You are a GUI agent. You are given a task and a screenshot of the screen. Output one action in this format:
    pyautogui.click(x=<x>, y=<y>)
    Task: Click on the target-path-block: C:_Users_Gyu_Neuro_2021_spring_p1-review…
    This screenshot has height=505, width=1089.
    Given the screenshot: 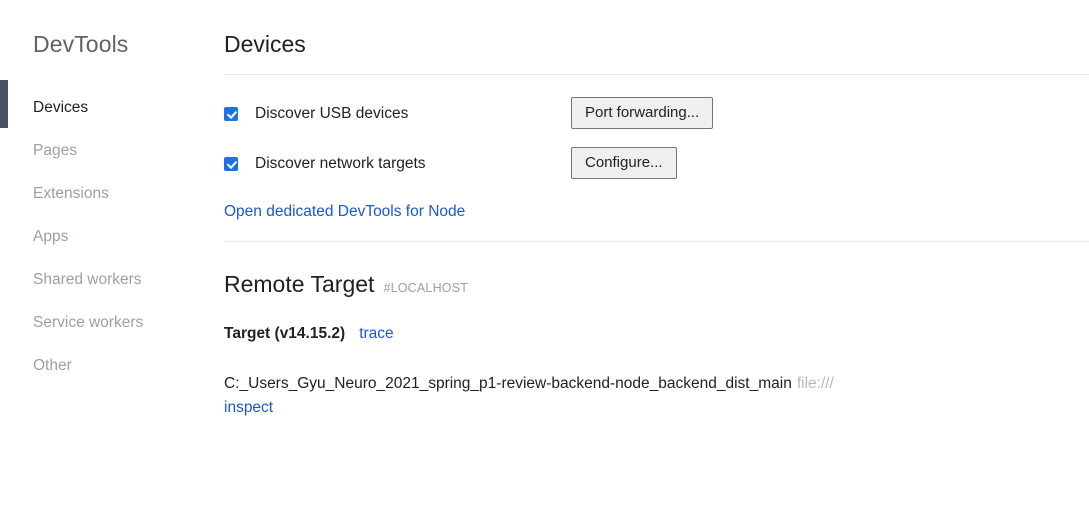 What is the action you would take?
    pyautogui.click(x=624, y=395)
    